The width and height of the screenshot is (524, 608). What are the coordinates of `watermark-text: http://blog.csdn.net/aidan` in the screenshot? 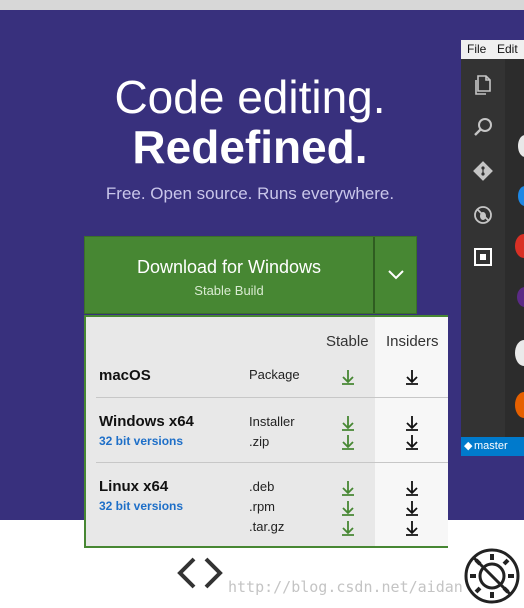 It's located at (345, 587).